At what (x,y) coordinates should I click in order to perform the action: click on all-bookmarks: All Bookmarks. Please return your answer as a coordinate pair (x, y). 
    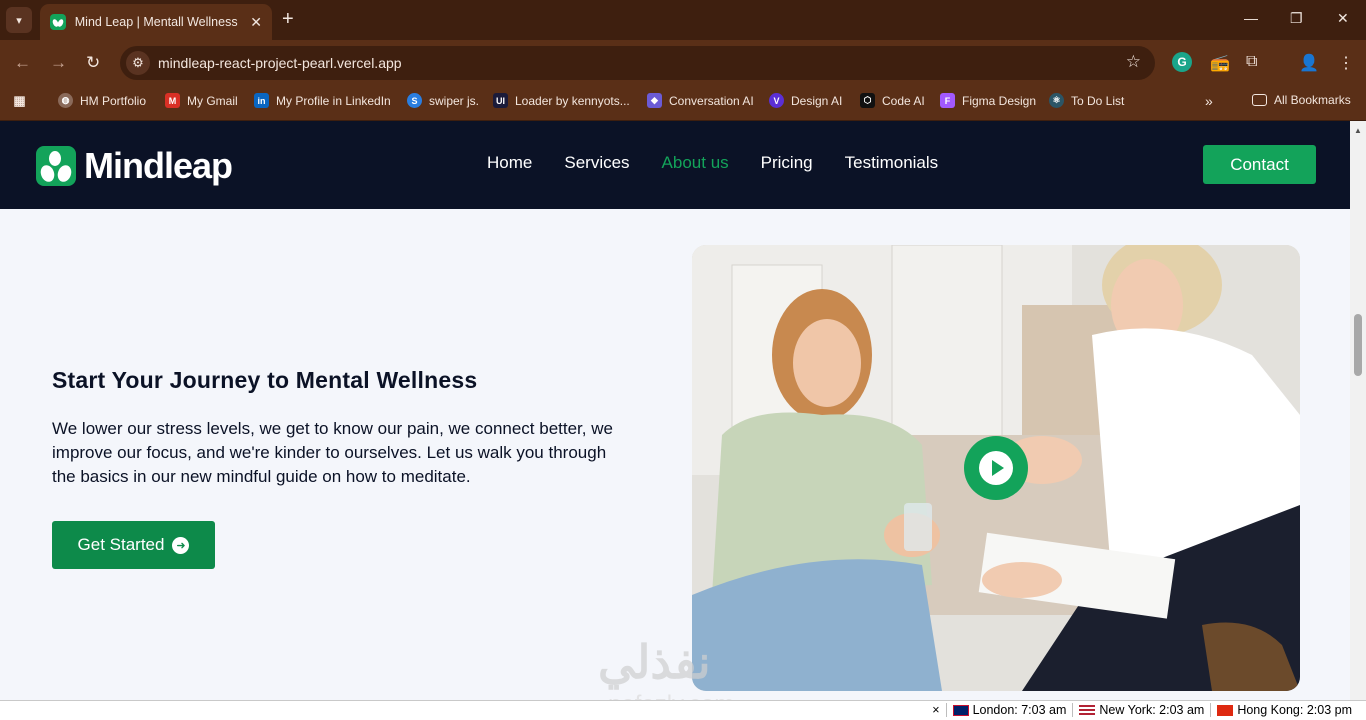
    Looking at the image, I should click on (1301, 100).